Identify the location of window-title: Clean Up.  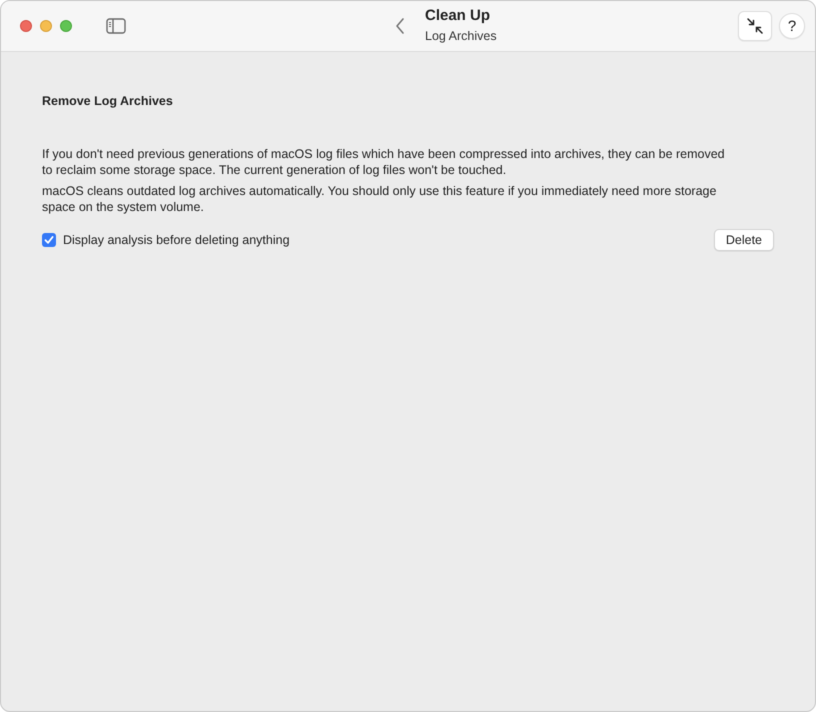
(458, 16).